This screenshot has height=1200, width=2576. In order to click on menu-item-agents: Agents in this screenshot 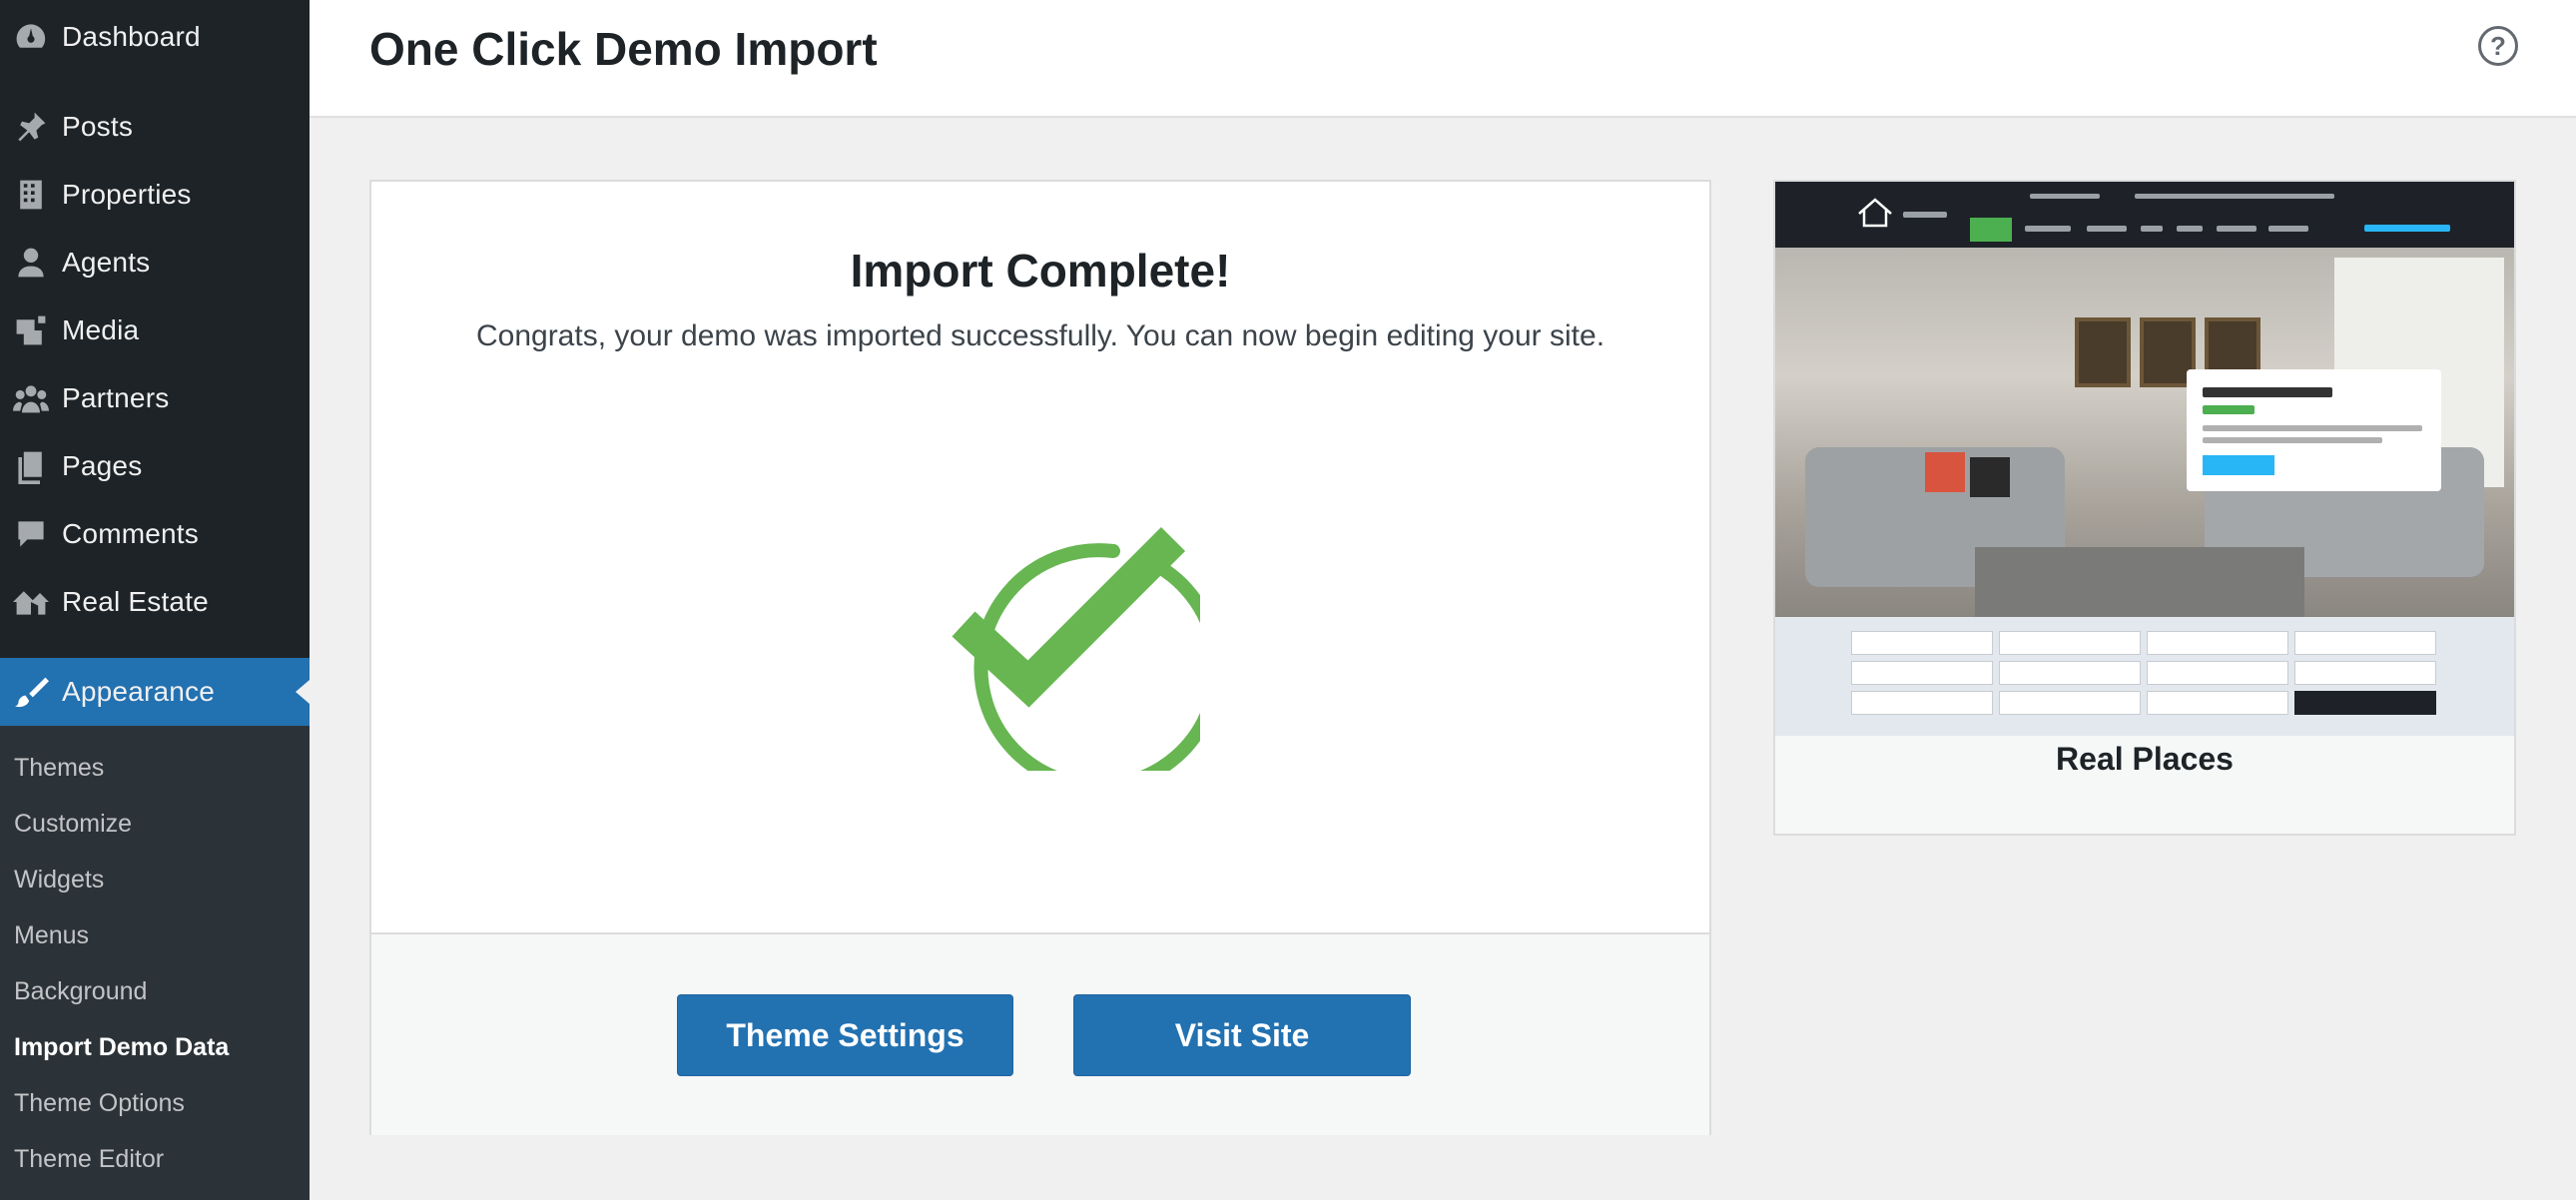, I will do `click(155, 263)`.